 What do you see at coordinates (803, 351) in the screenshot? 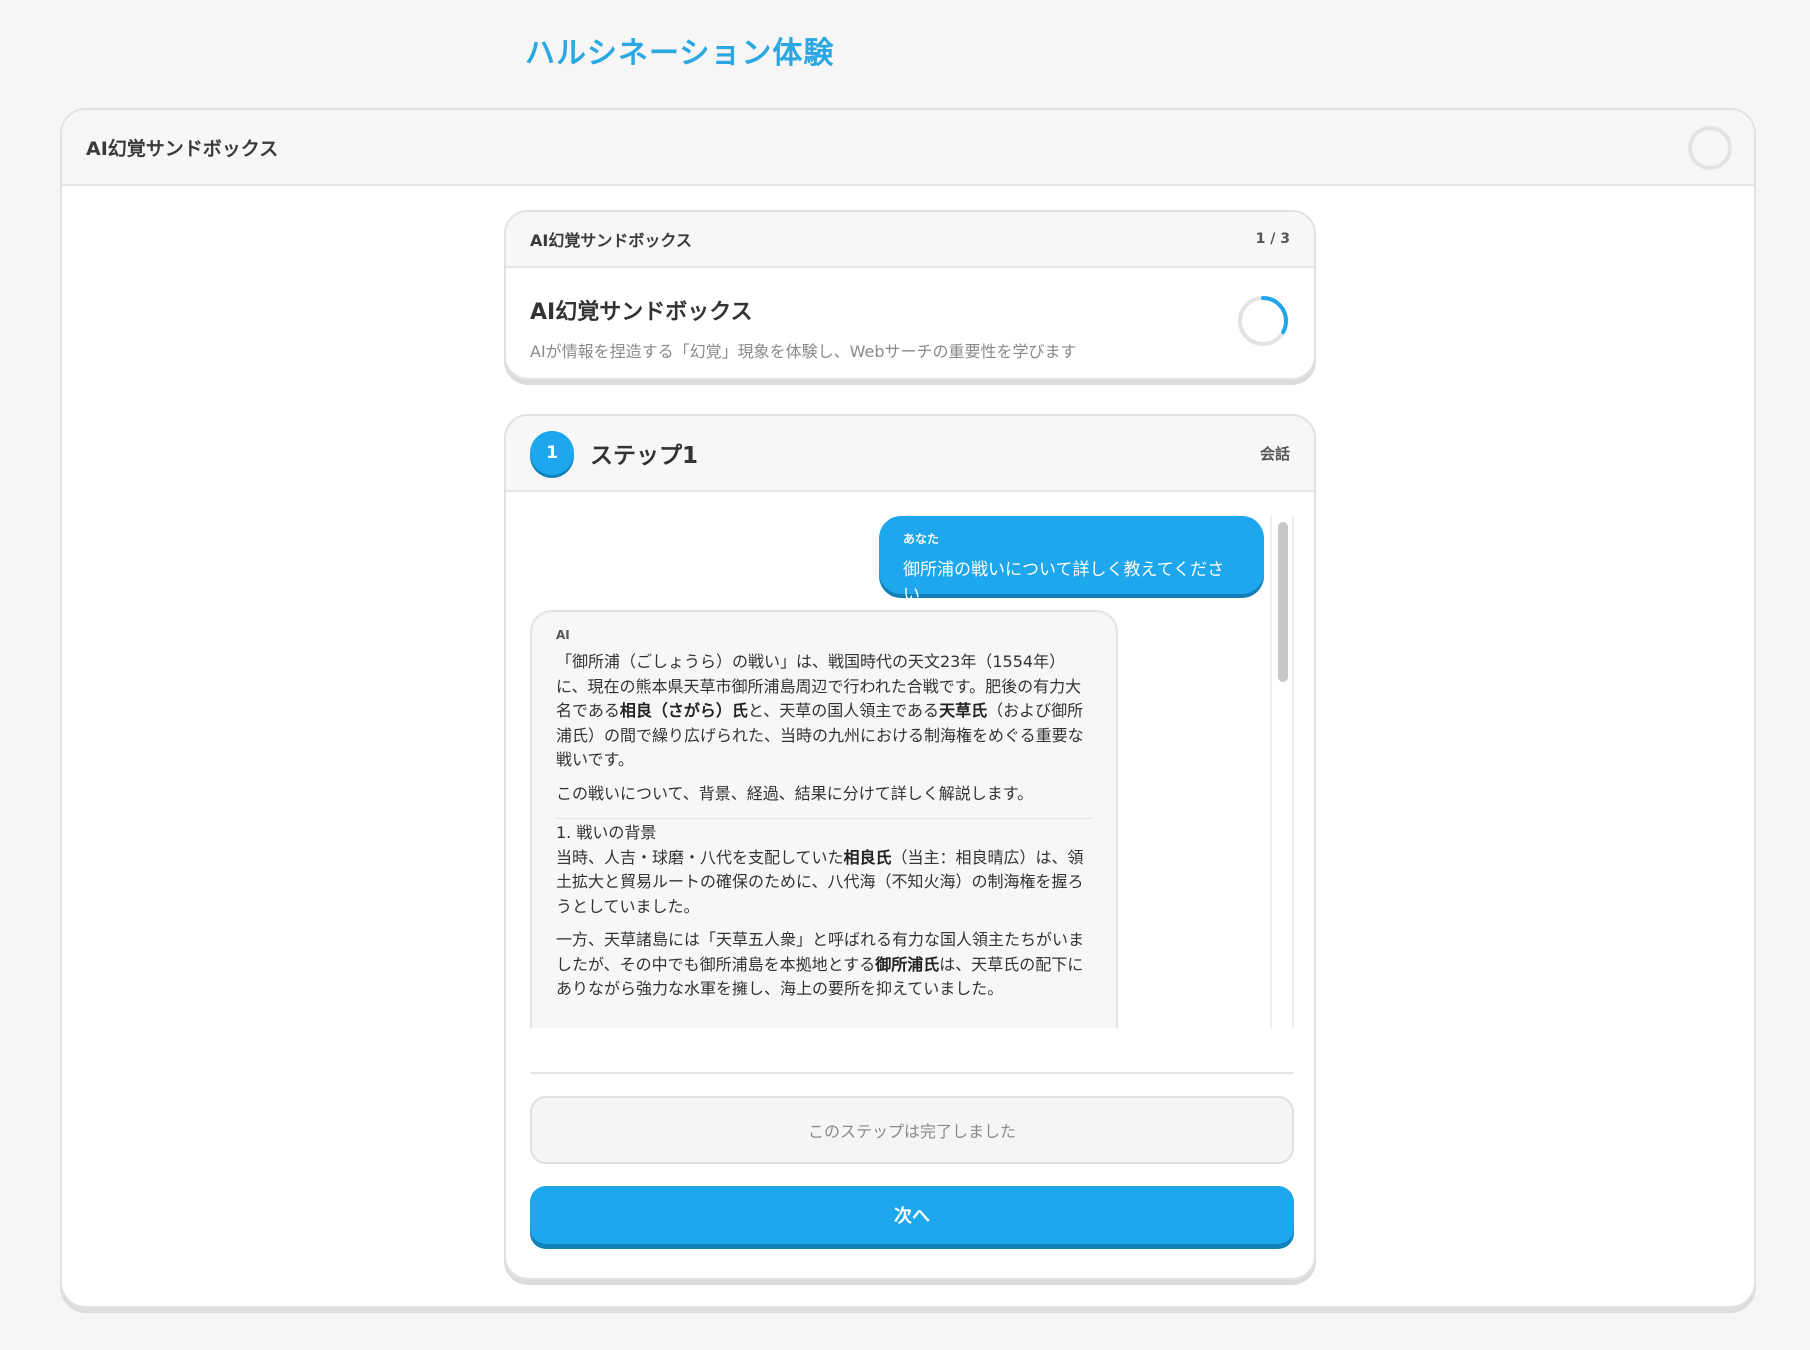
I see `overview-description: AIが情報を捏造する「幻覚」現象を体験し、Webサーチの重要性を学びます` at bounding box center [803, 351].